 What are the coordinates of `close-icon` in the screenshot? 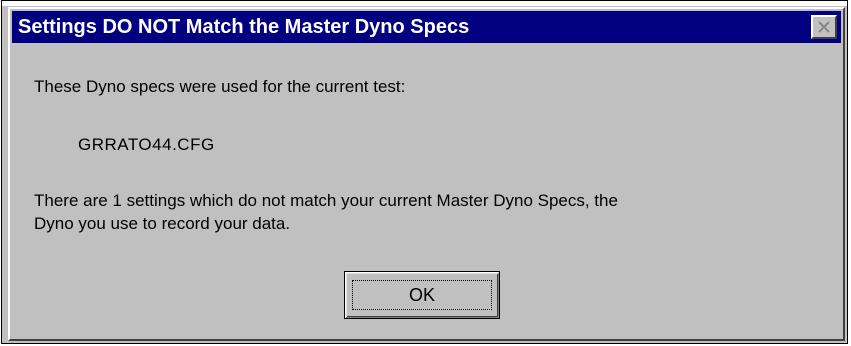 It's located at (824, 27).